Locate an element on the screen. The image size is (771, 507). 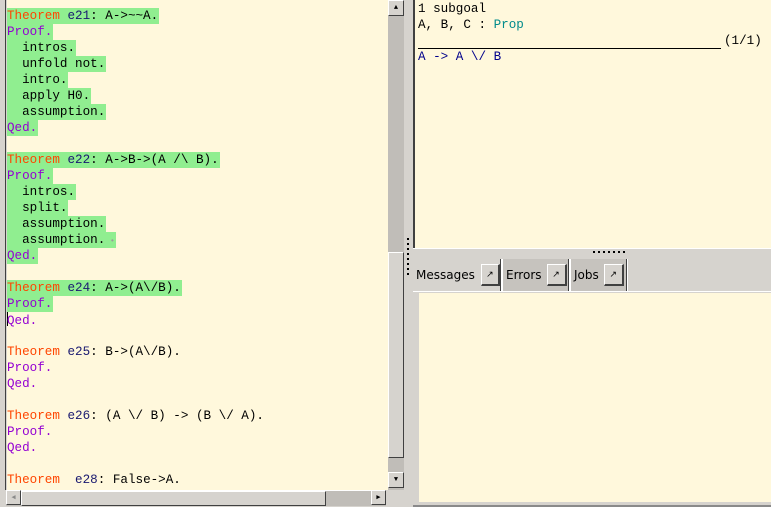
goal-separator: (1/1) is located at coordinates (594, 41).